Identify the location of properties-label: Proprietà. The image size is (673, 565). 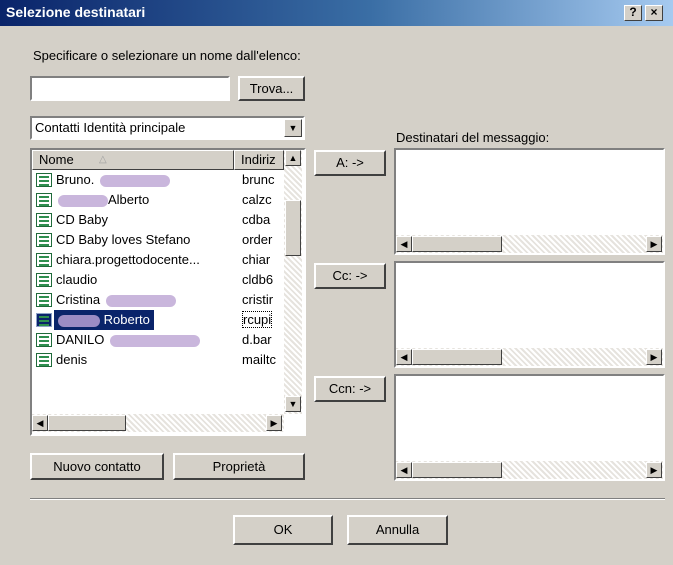
(239, 466).